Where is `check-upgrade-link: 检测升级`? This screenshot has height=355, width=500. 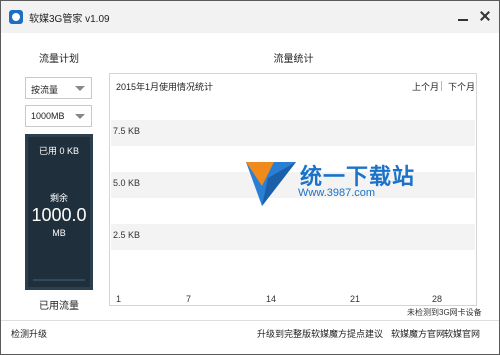
check-upgrade-link: 检测升级 is located at coordinates (29, 333).